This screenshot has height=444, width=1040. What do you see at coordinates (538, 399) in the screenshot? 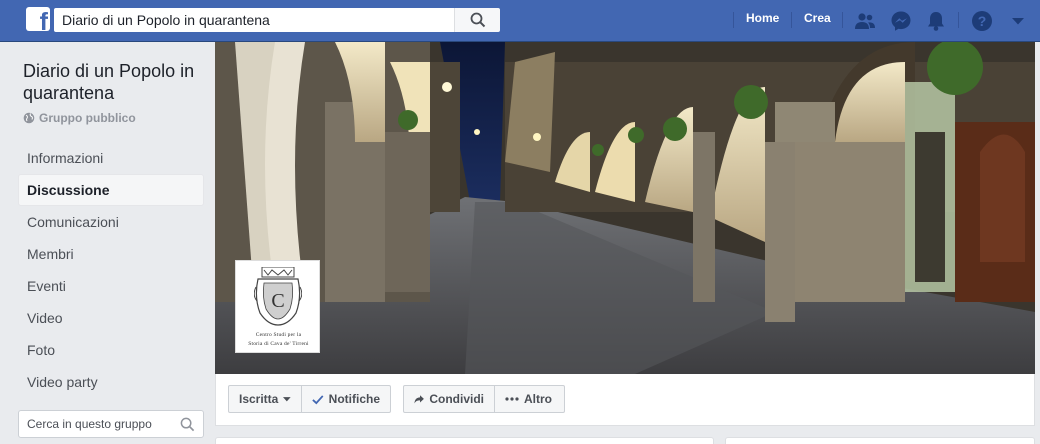
I see `more-label: Altro` at bounding box center [538, 399].